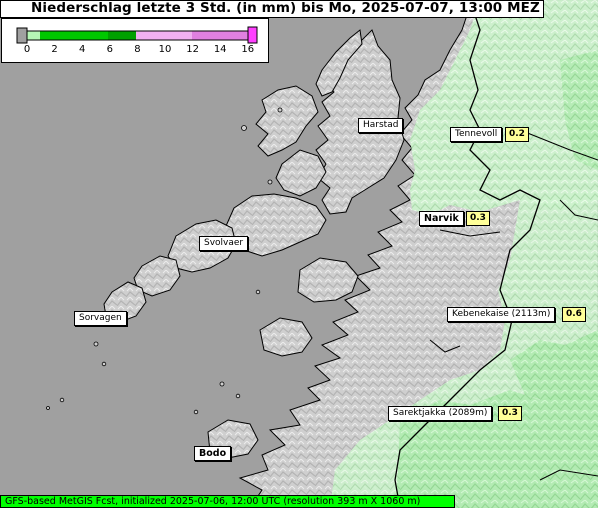  I want to click on place-label-sorvagen: Sorvagen, so click(100, 318).